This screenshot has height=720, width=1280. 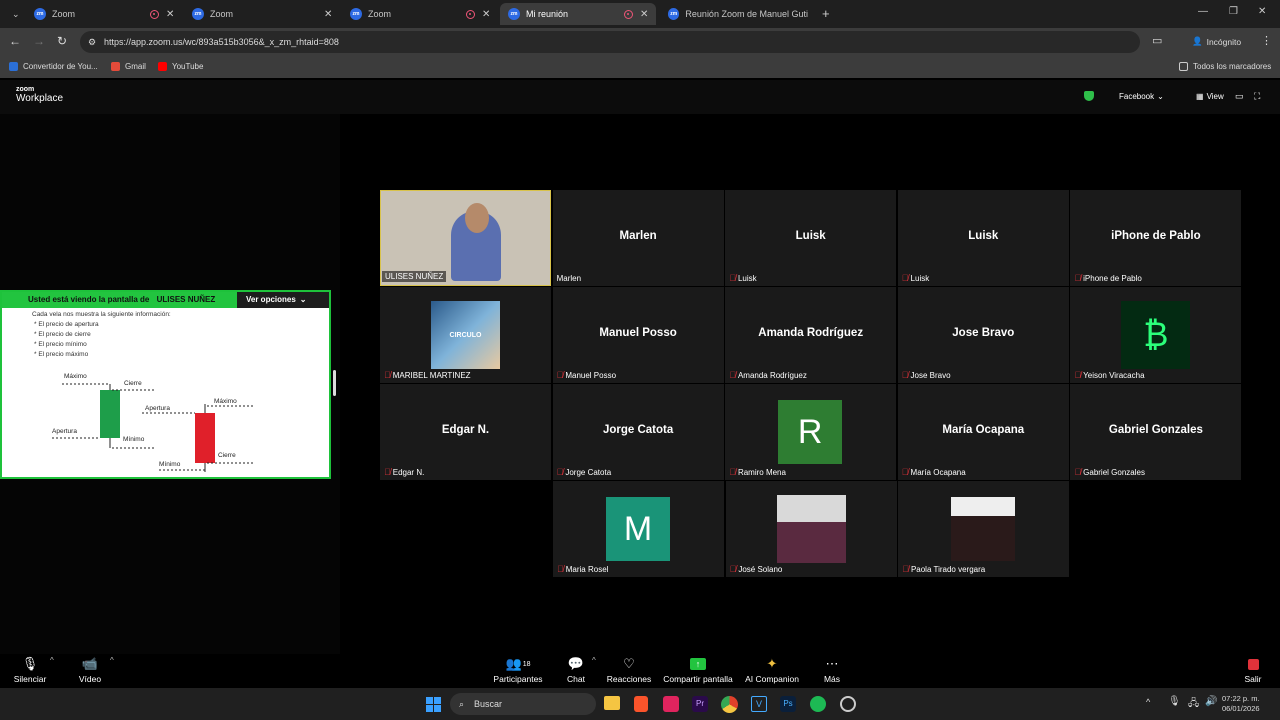 I want to click on maximize-icon: ❐, so click(x=1233, y=11).